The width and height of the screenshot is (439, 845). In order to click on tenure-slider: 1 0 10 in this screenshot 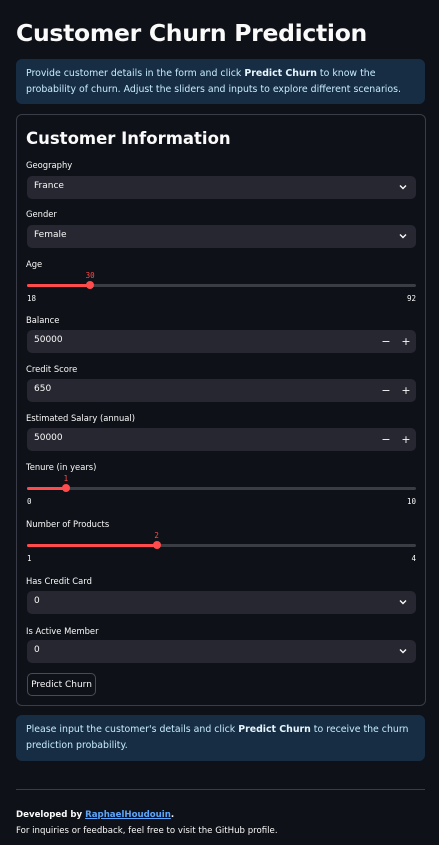, I will do `click(221, 491)`.